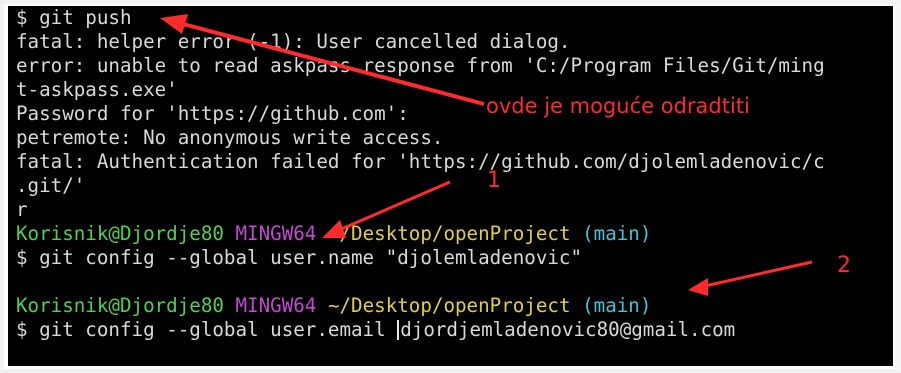  What do you see at coordinates (494, 180) in the screenshot?
I see `annotation-marker-1: 1` at bounding box center [494, 180].